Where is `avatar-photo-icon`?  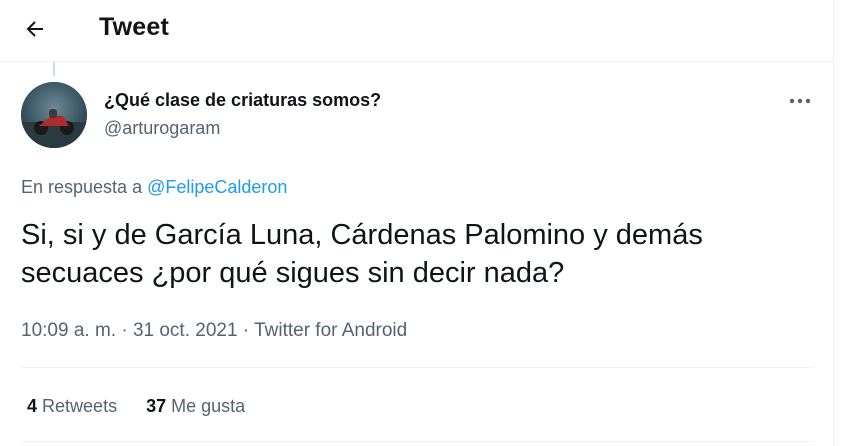 avatar-photo-icon is located at coordinates (54, 115).